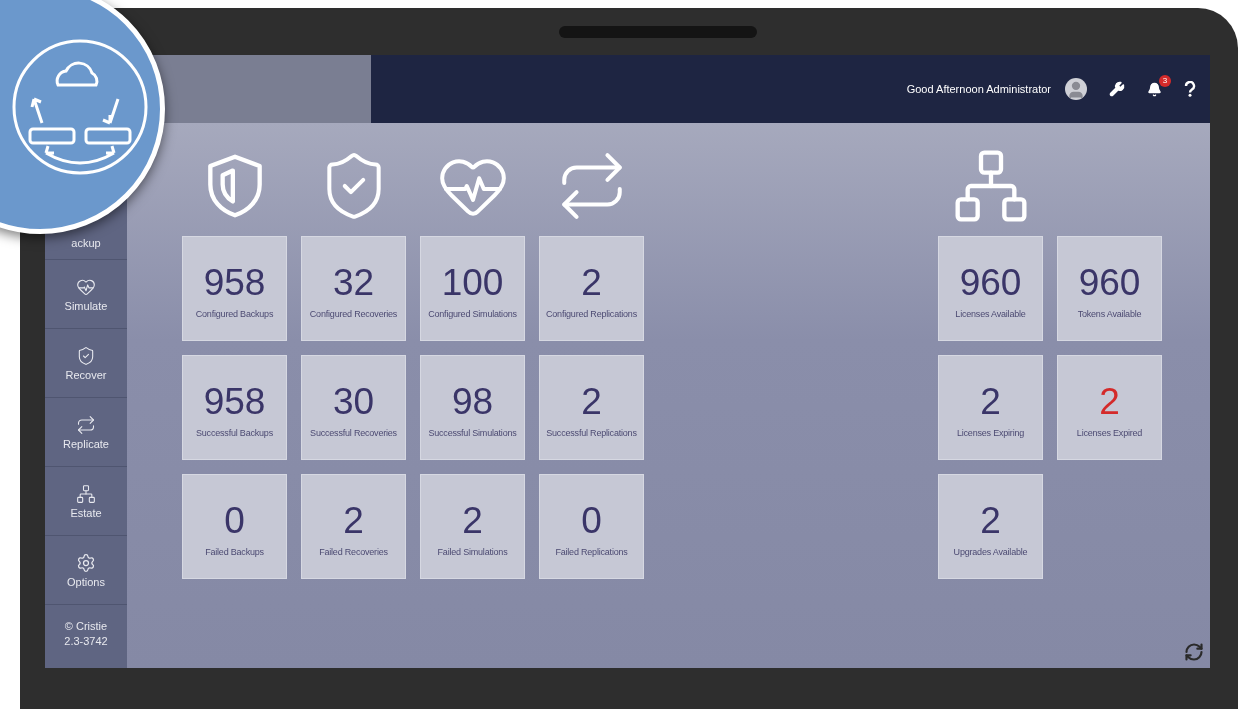 The width and height of the screenshot is (1238, 709). What do you see at coordinates (591, 552) in the screenshot?
I see `stat-label: Failed Replications` at bounding box center [591, 552].